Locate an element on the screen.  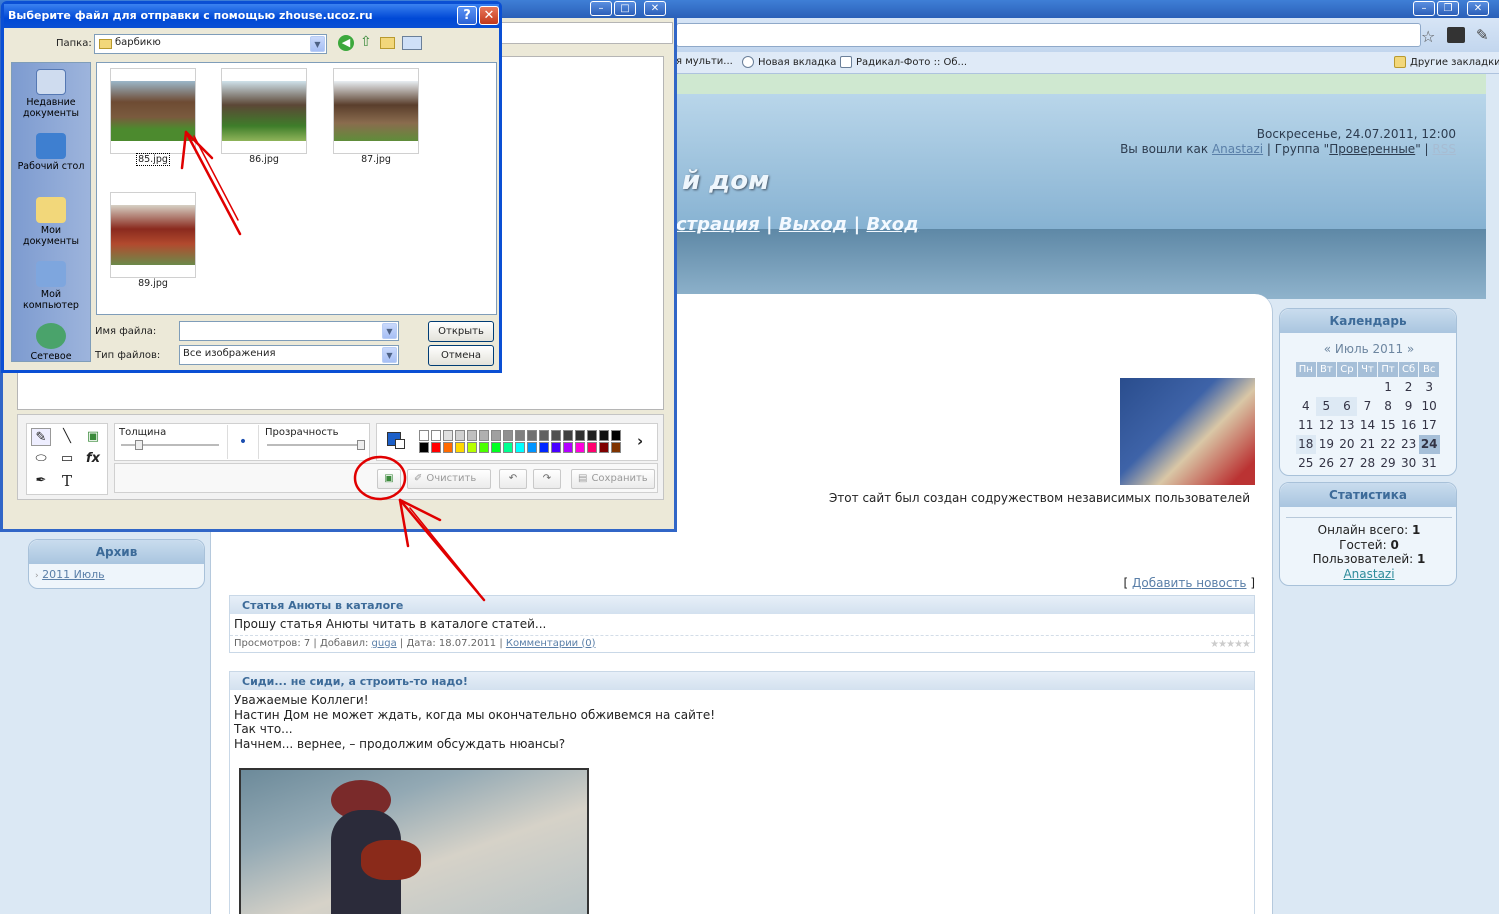
text-tool-icon: T is located at coordinates (67, 481).